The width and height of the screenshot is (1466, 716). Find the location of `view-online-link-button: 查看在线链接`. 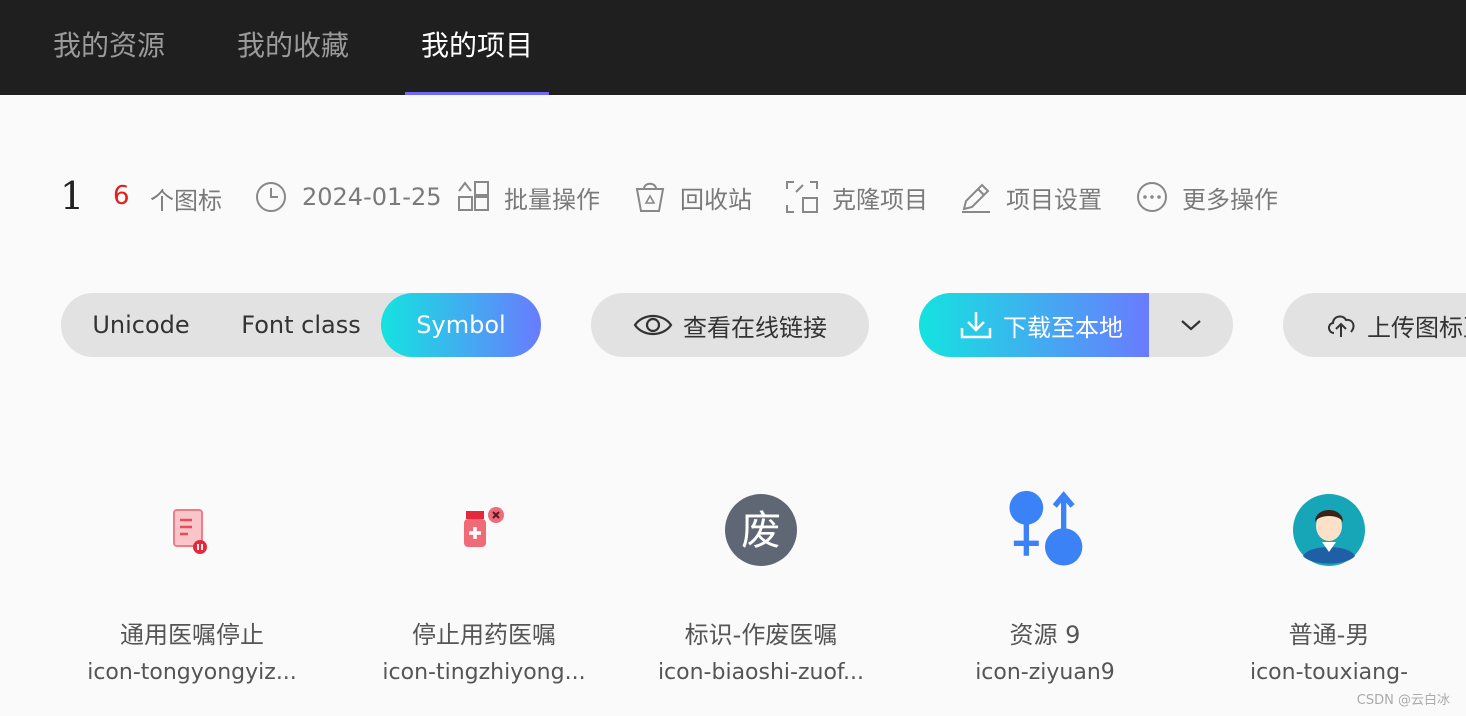

view-online-link-button: 查看在线链接 is located at coordinates (730, 325).